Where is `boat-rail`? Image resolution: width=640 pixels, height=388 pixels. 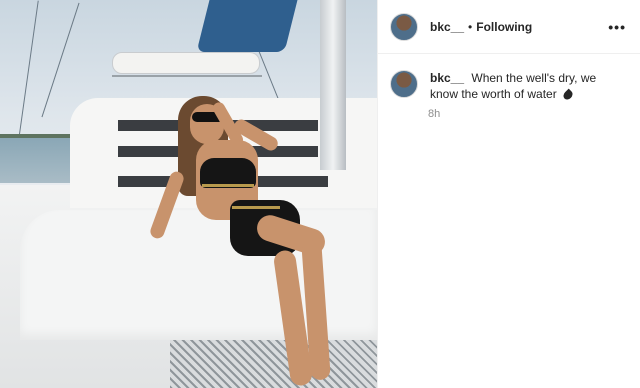
boat-rail is located at coordinates (187, 76).